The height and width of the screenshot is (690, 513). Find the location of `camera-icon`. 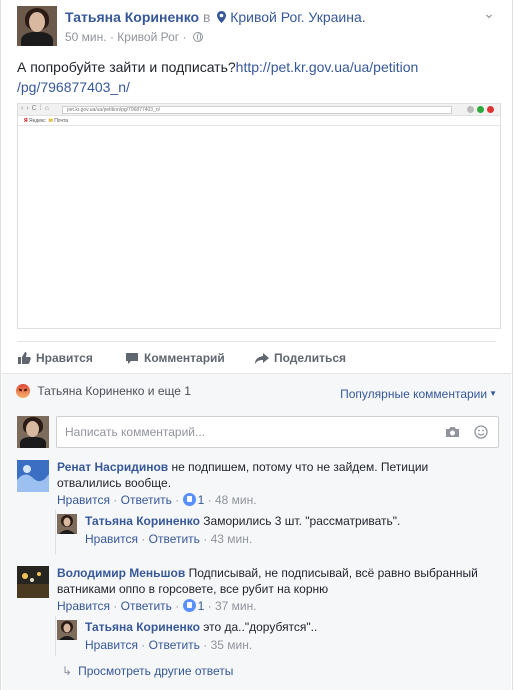

camera-icon is located at coordinates (452, 432).